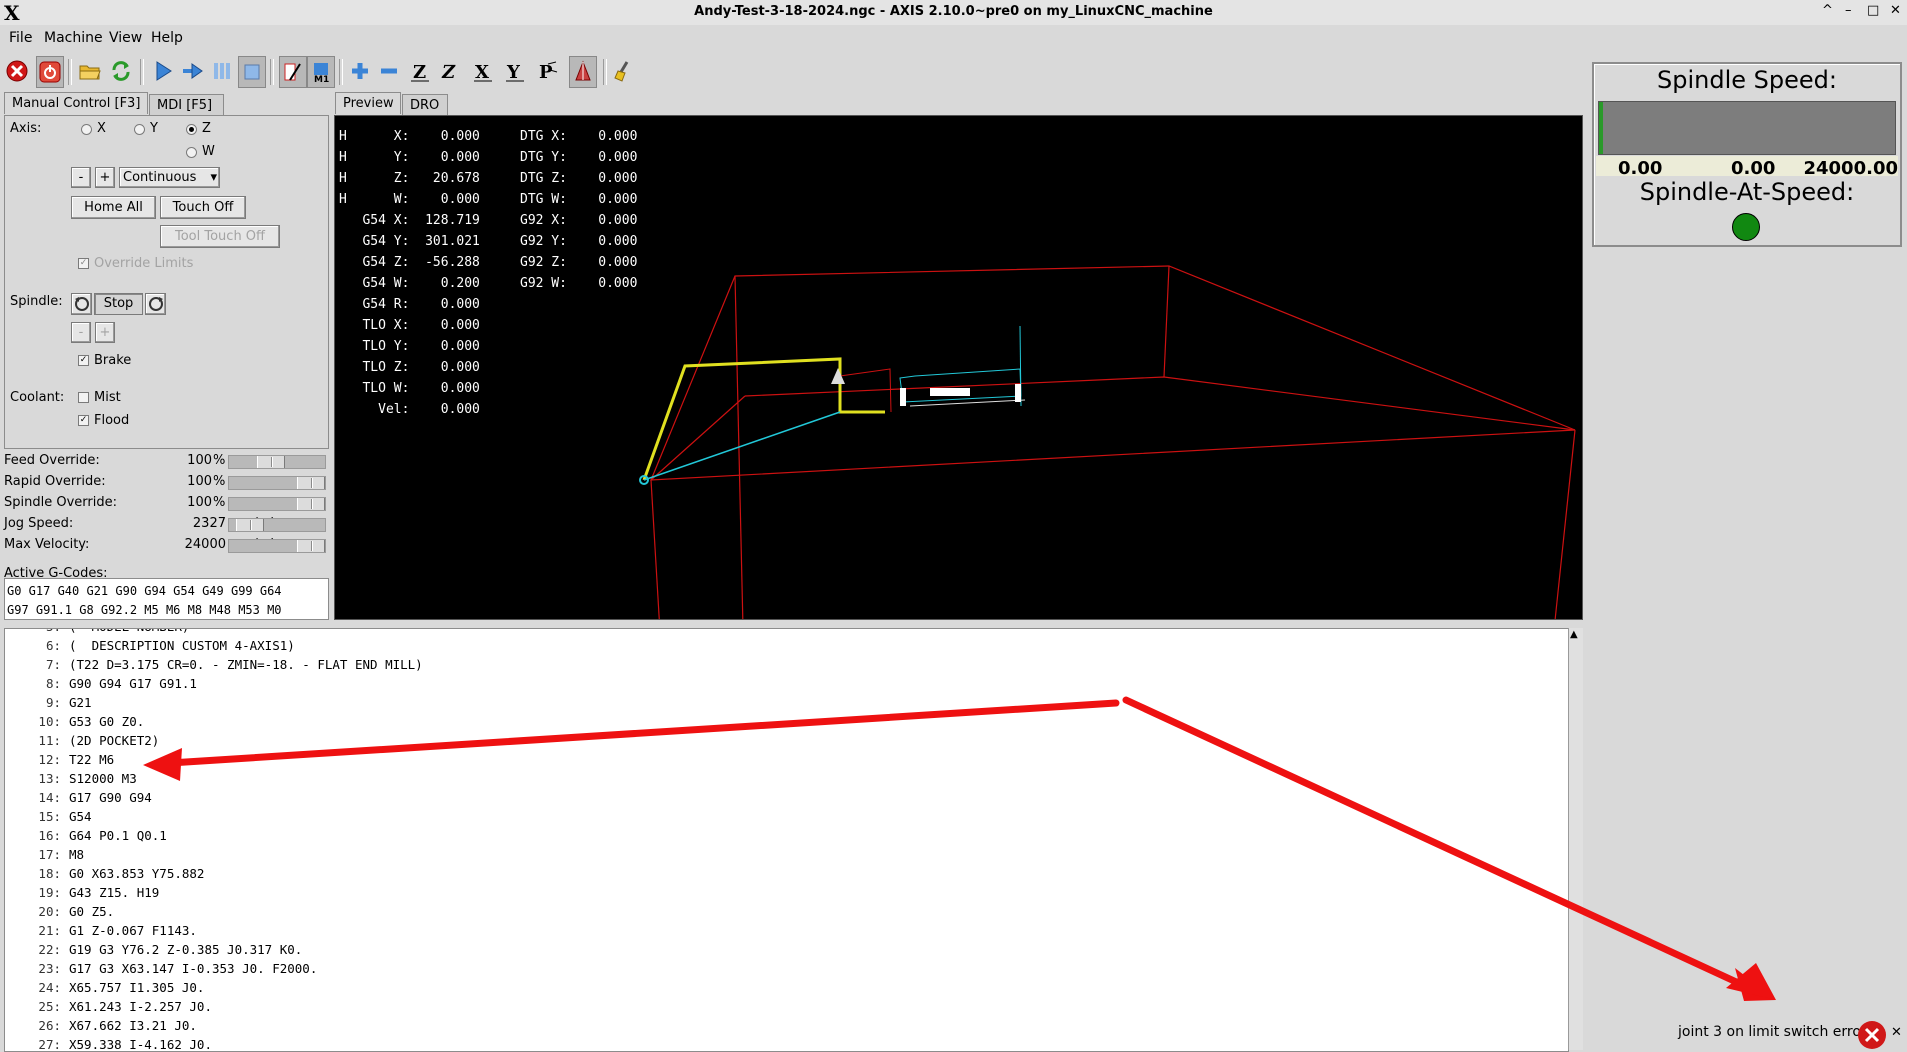  Describe the element at coordinates (49, 835) in the screenshot. I see `line-number: 16:` at that location.